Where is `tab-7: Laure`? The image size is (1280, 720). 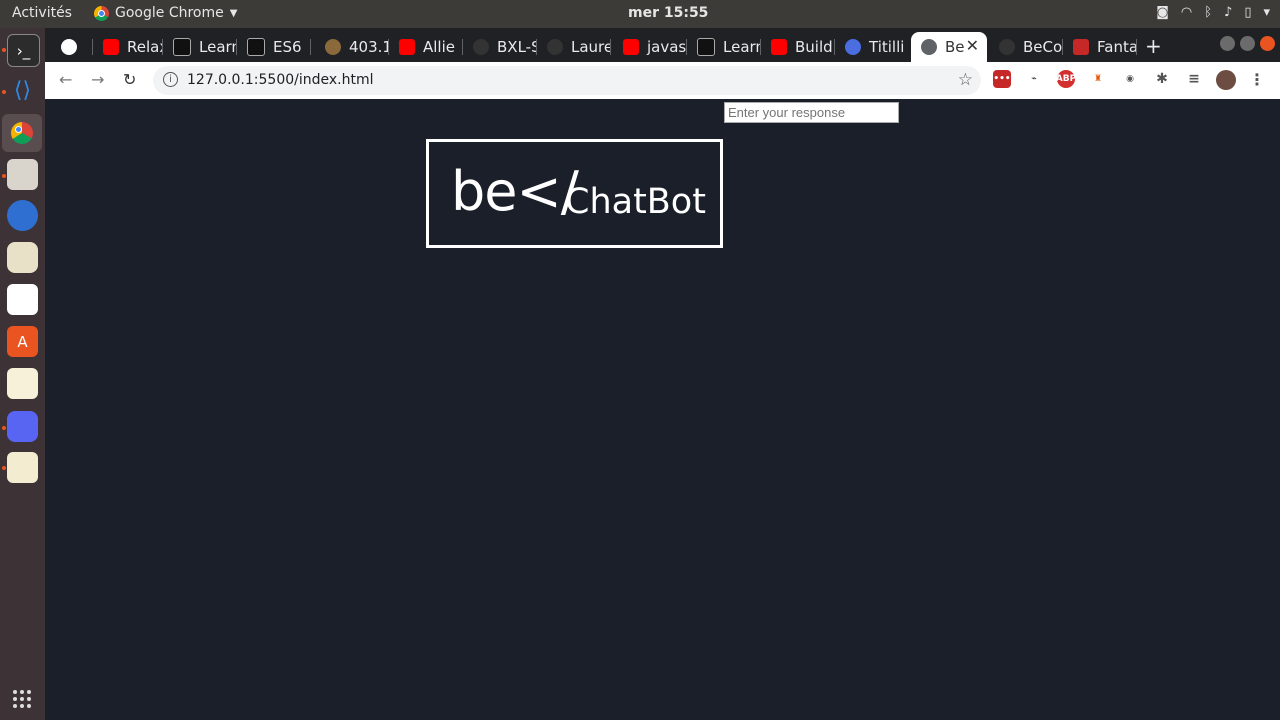
tab-7: Laure is located at coordinates (574, 47).